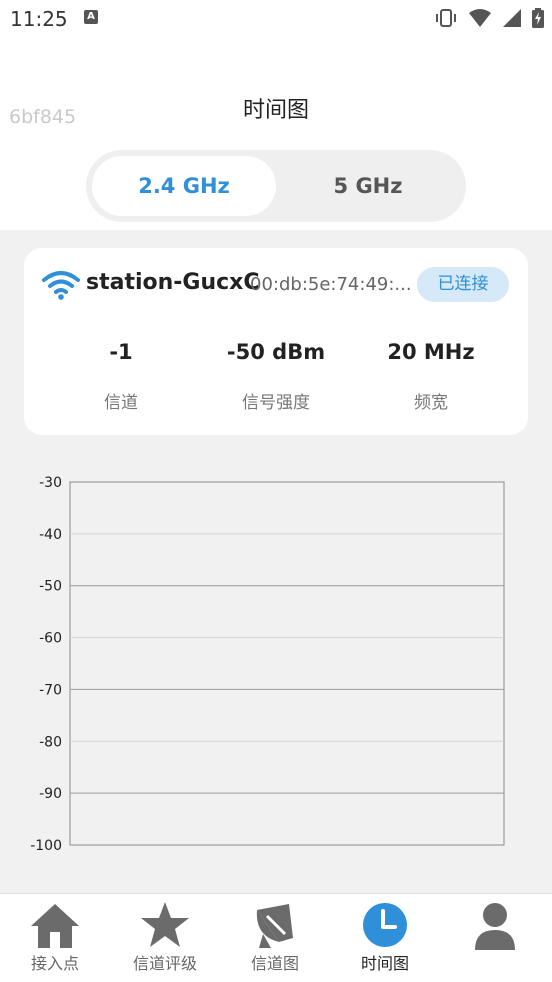  I want to click on band-2-4ghz-button: 2.4 GHz, so click(184, 186).